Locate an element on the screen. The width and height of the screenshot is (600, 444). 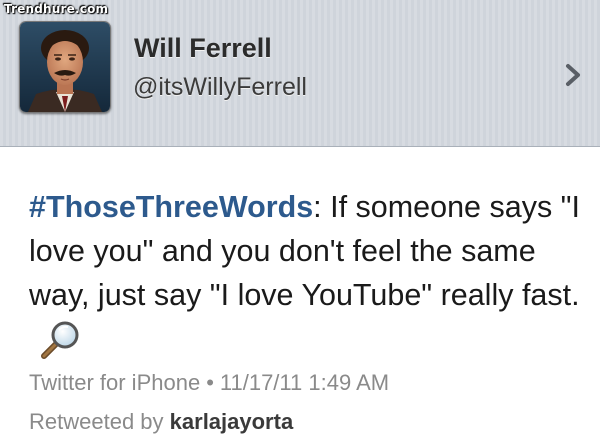
profile-handle: @itsWillyFerrell is located at coordinates (220, 87).